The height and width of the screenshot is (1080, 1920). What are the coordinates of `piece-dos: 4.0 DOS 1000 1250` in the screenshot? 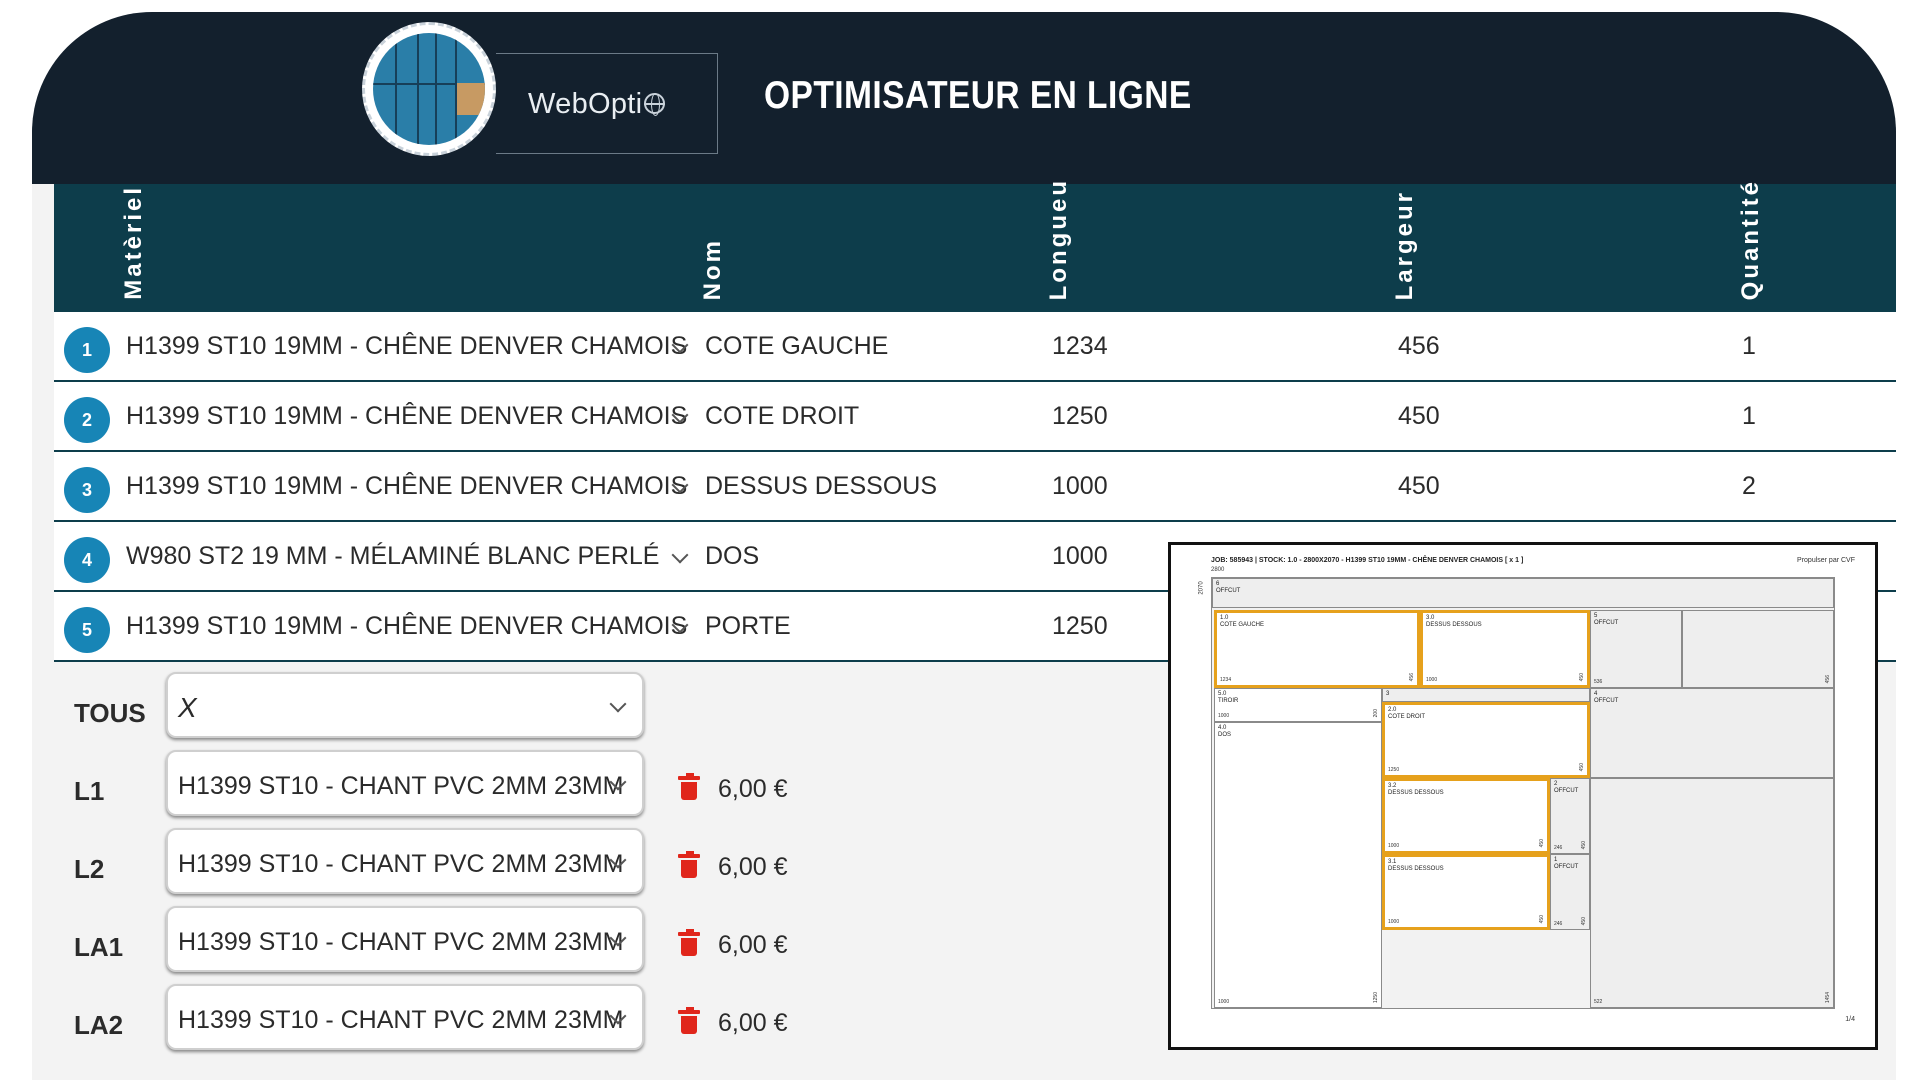 It's located at (1298, 865).